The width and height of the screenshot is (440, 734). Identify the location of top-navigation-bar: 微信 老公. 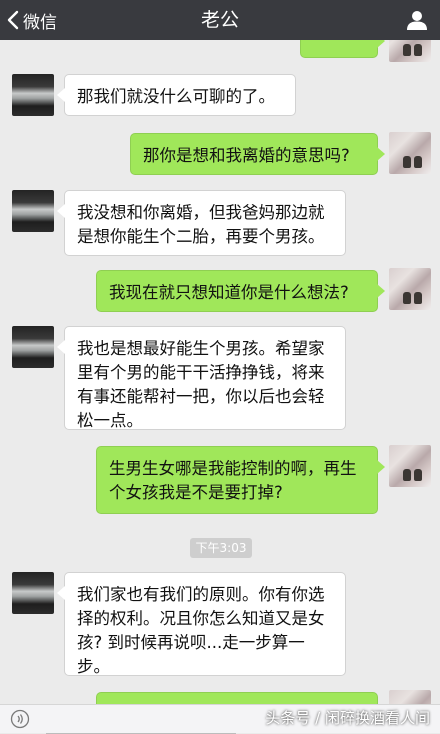
(220, 20).